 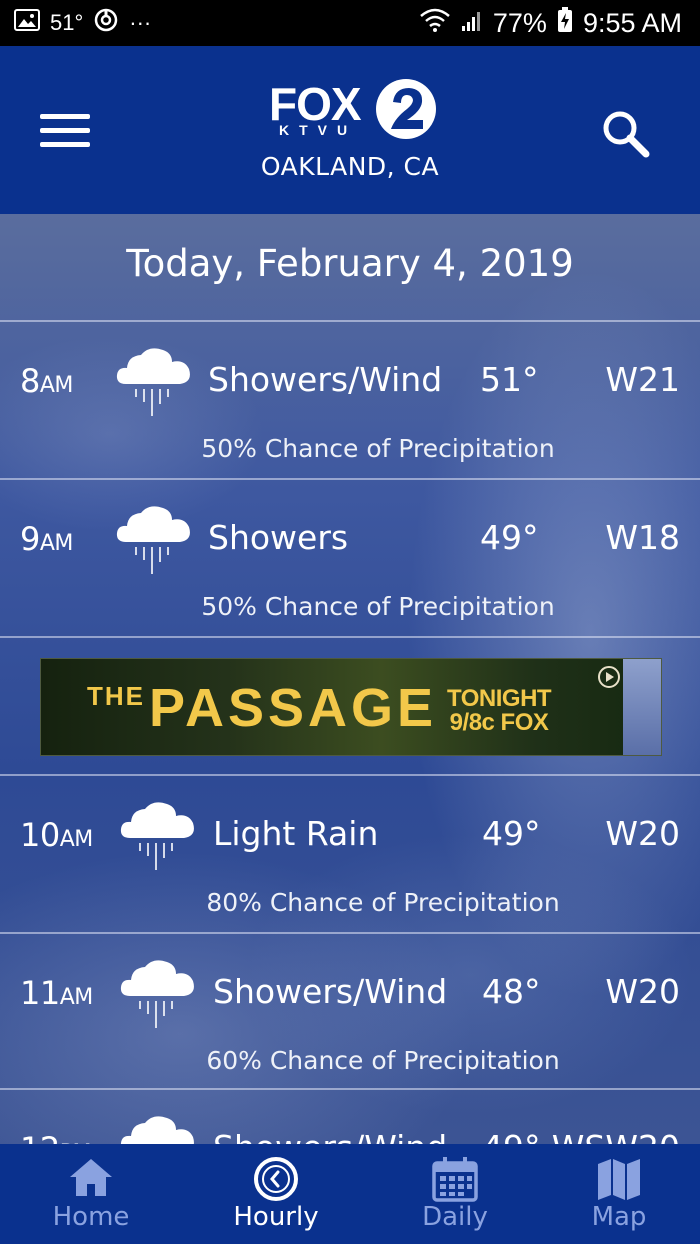 I want to click on precipitation-text: 60% Chance of Precipitation, so click(x=383, y=1060).